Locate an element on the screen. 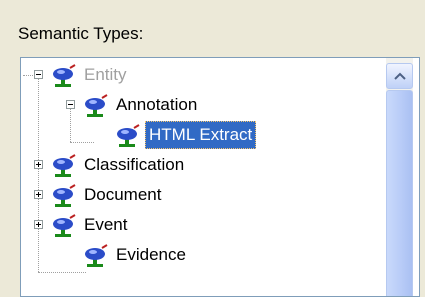 Image resolution: width=425 pixels, height=297 pixels. tree-item-label: Event is located at coordinates (106, 224).